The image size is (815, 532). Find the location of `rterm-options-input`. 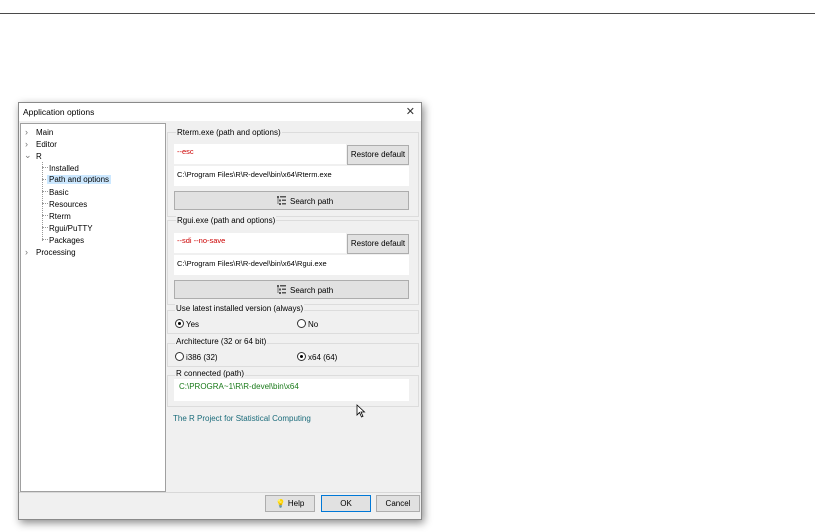

rterm-options-input is located at coordinates (260, 154).